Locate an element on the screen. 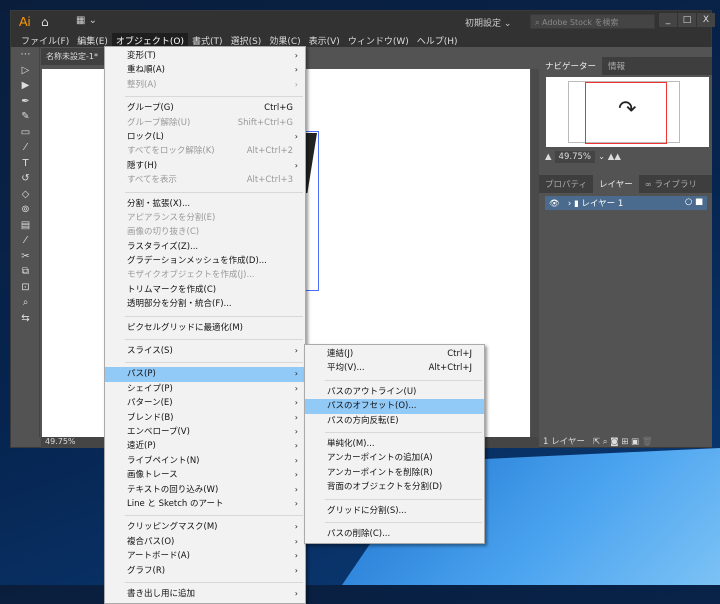 The width and height of the screenshot is (720, 604). menu-item: 画像トレース › is located at coordinates (205, 475).